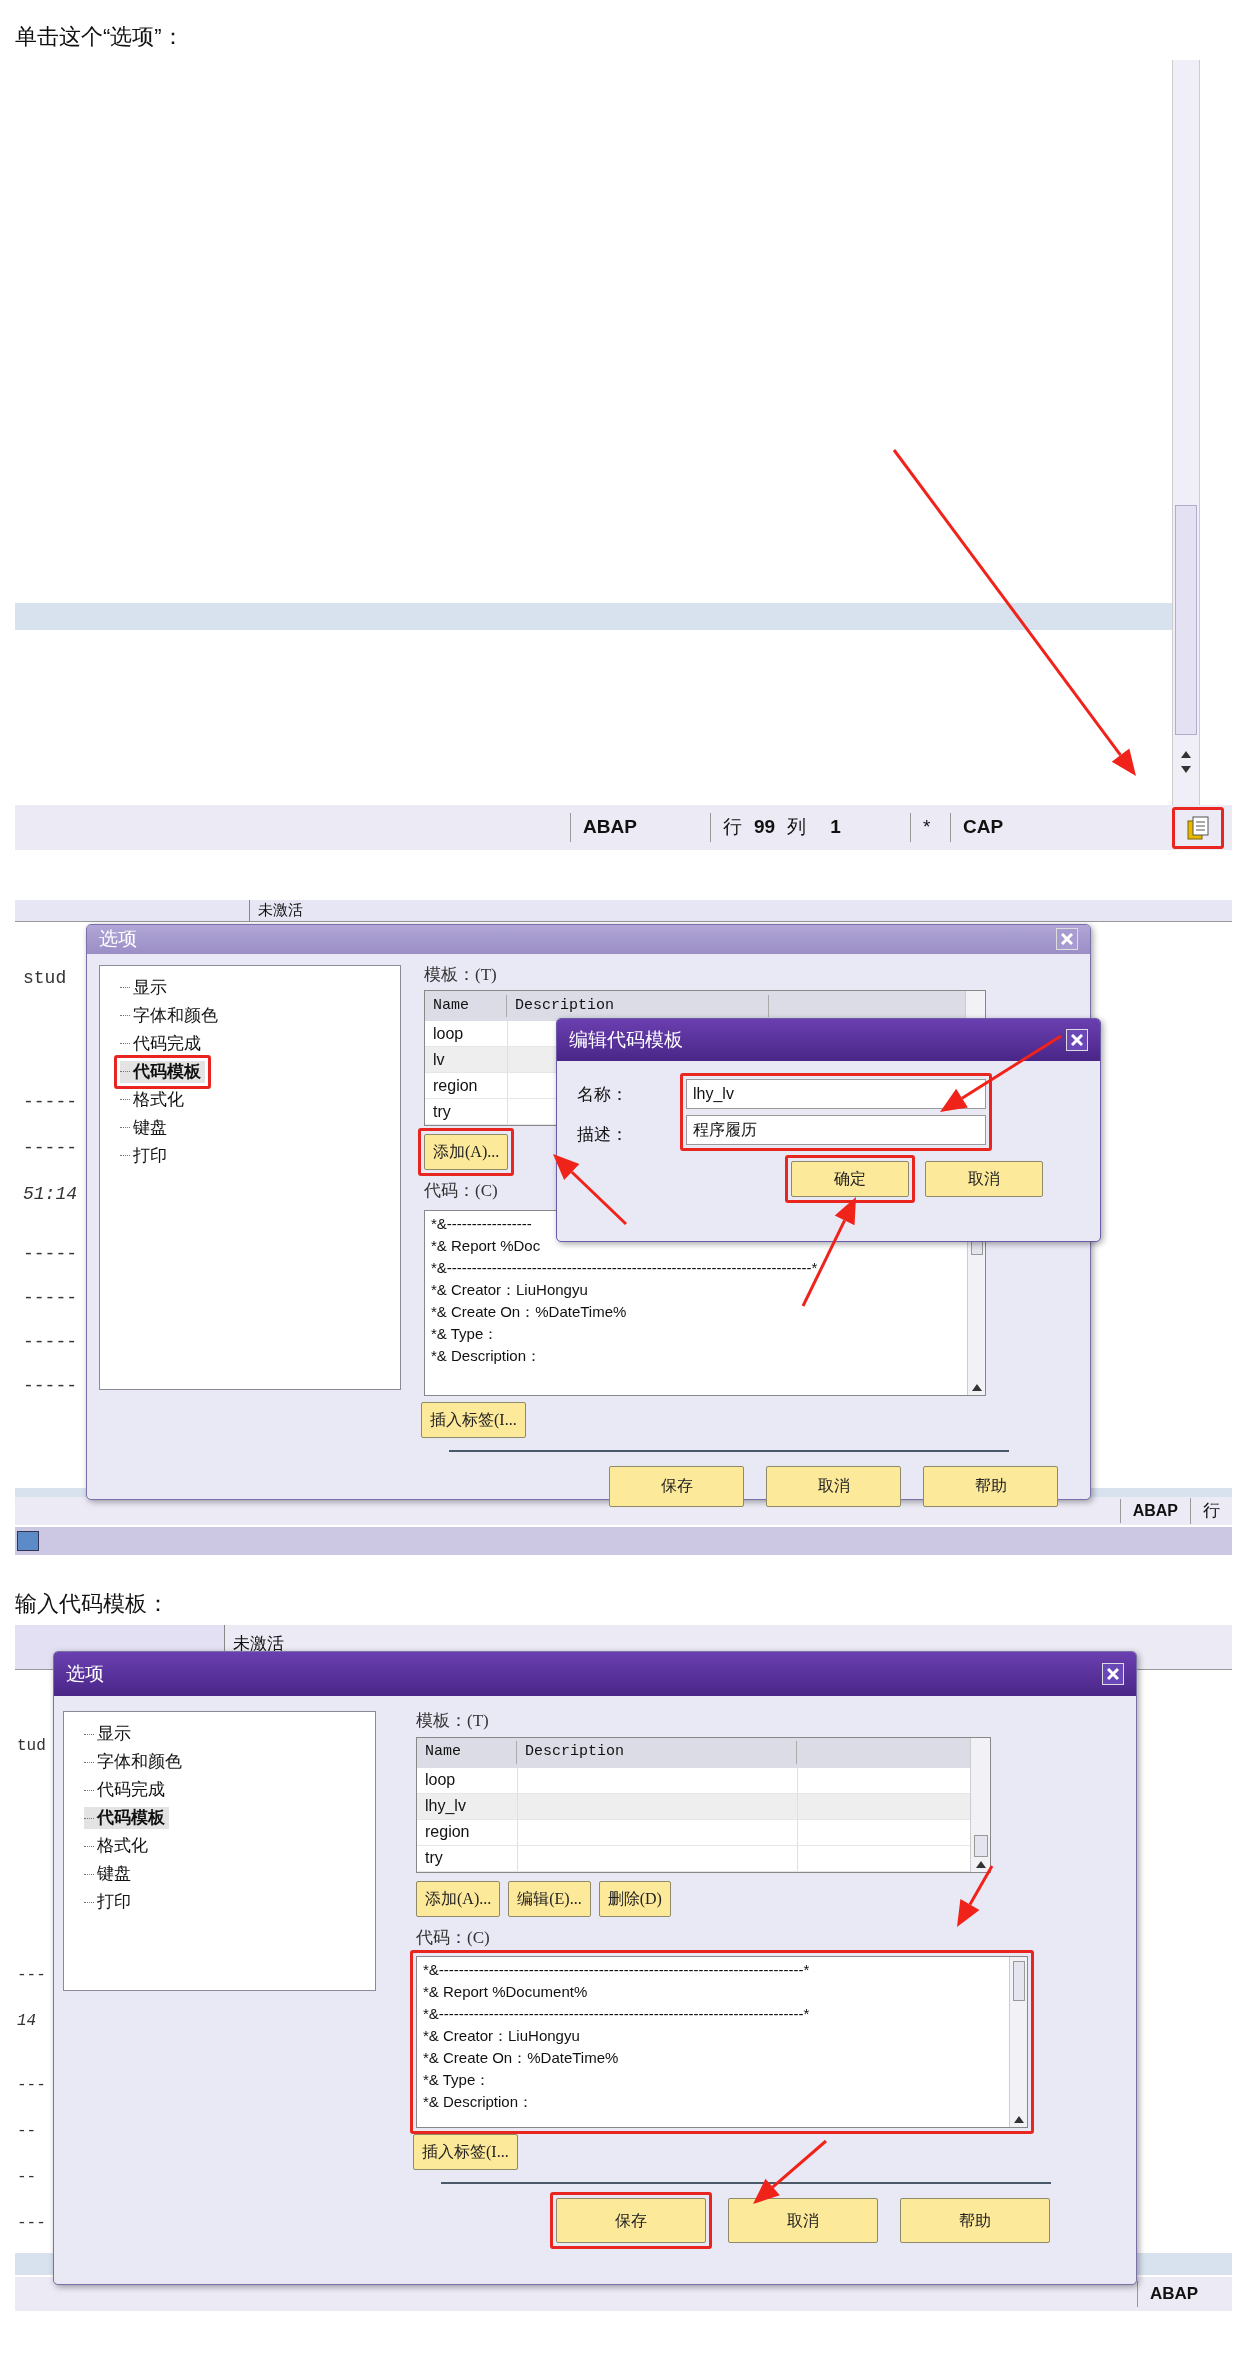 The width and height of the screenshot is (1247, 2376). What do you see at coordinates (506, 1992) in the screenshot?
I see `code-line: *& Report %Document%` at bounding box center [506, 1992].